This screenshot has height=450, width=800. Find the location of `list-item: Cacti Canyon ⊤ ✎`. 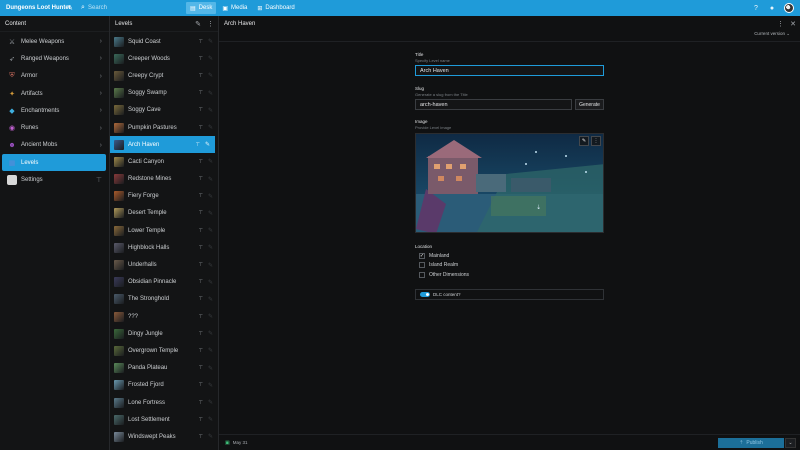

list-item: Cacti Canyon ⊤ ✎ is located at coordinates (164, 161).